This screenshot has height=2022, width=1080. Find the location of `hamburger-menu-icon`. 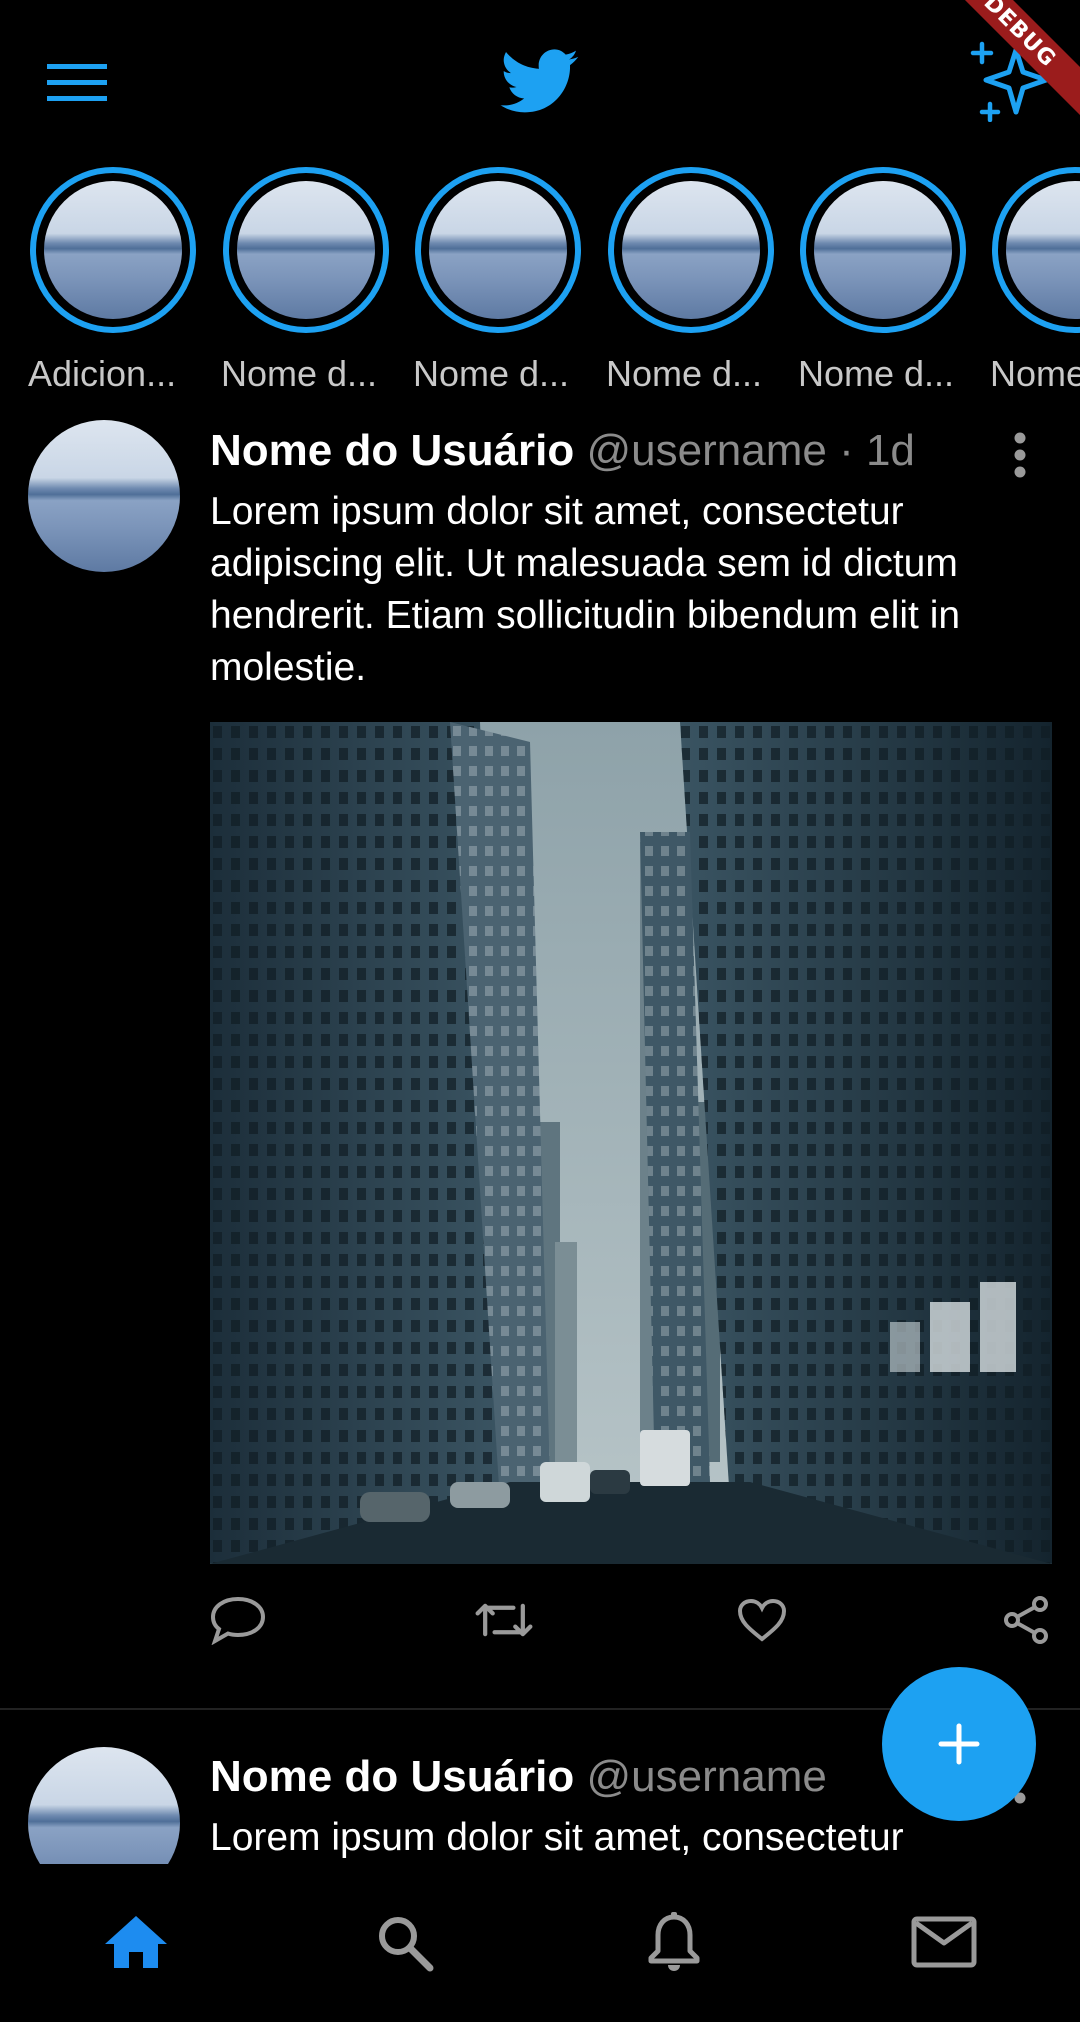

hamburger-menu-icon is located at coordinates (77, 83).